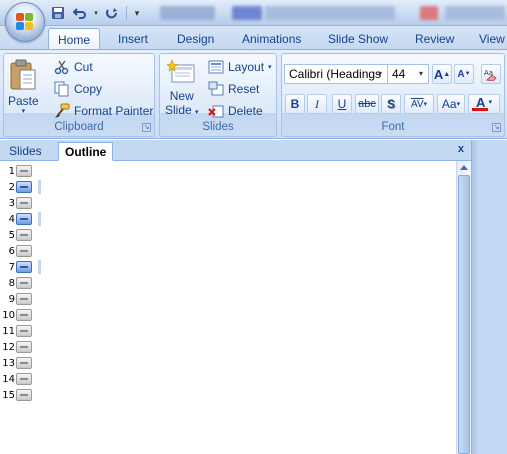  Describe the element at coordinates (240, 67) in the screenshot. I see `layout-button: Layout ▾` at that location.